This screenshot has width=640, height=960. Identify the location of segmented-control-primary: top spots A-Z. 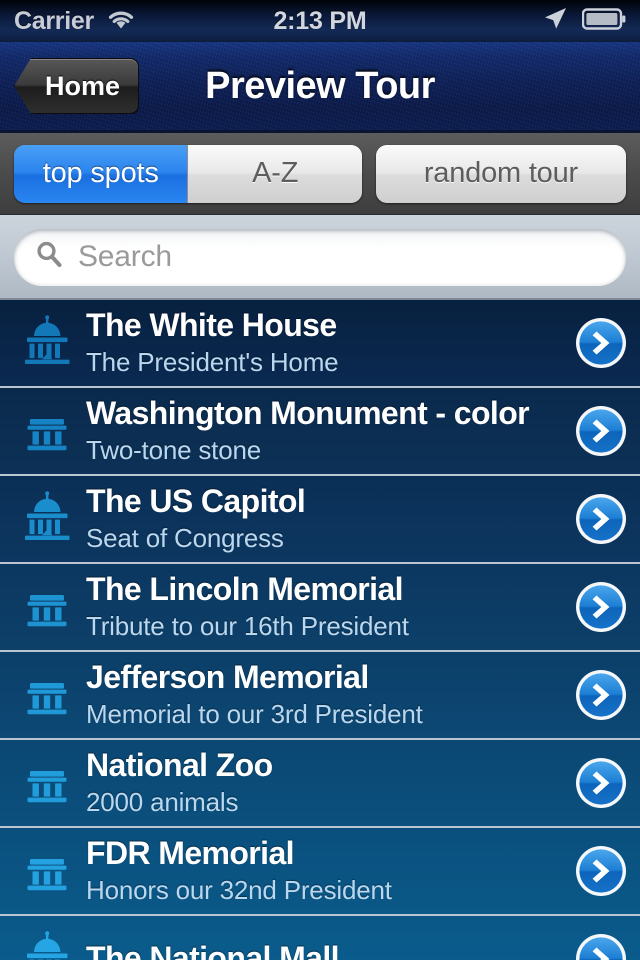
(188, 173).